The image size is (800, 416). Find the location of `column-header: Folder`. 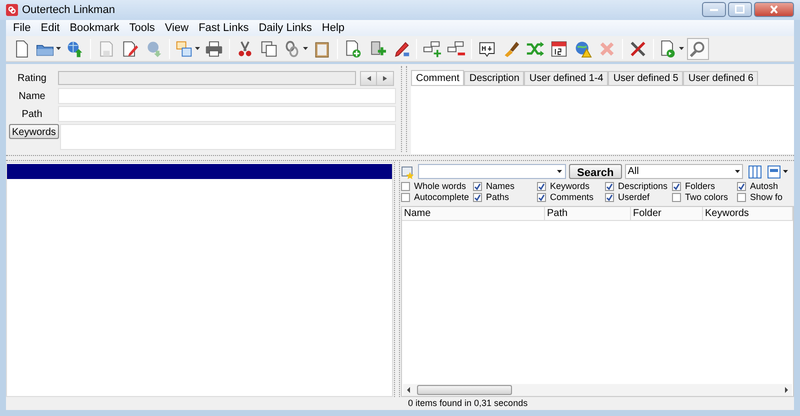

column-header: Folder is located at coordinates (667, 213).